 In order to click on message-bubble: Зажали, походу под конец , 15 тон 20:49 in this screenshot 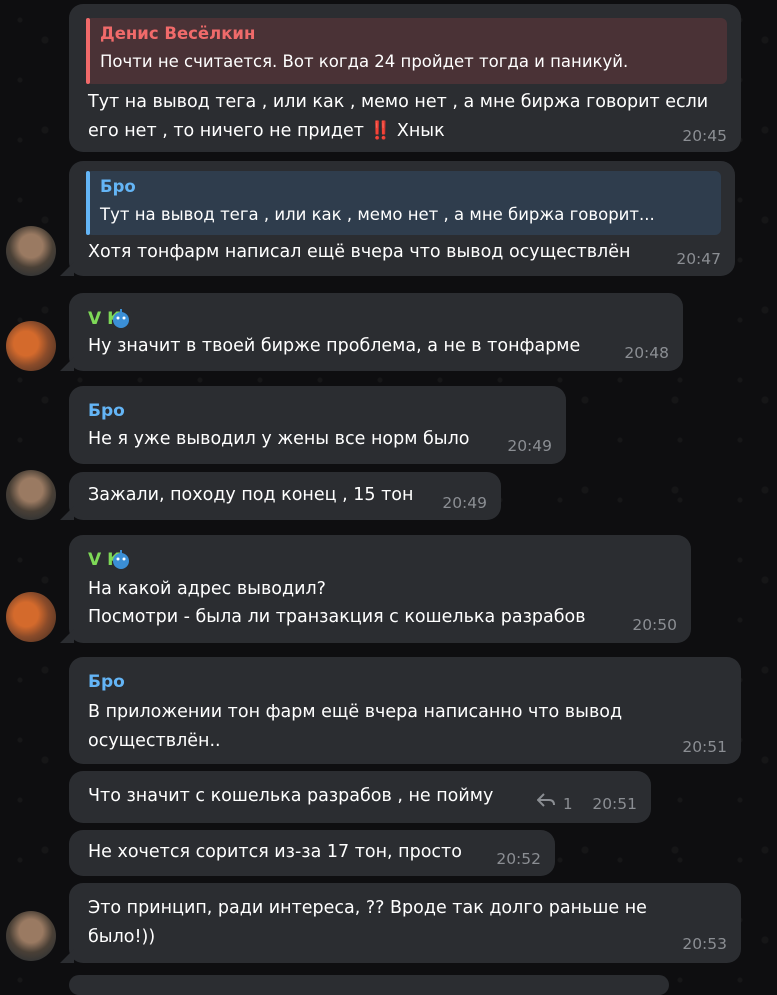, I will do `click(280, 496)`.